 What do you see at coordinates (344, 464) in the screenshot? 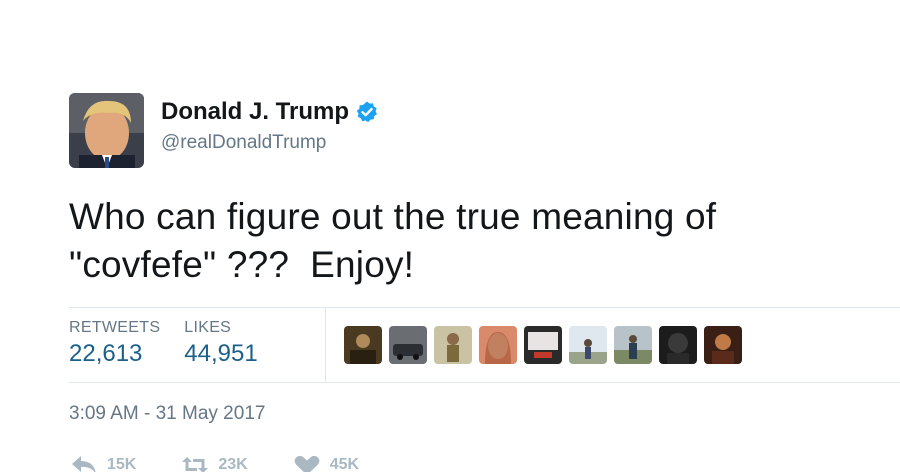
I see `like-count: 45K` at bounding box center [344, 464].